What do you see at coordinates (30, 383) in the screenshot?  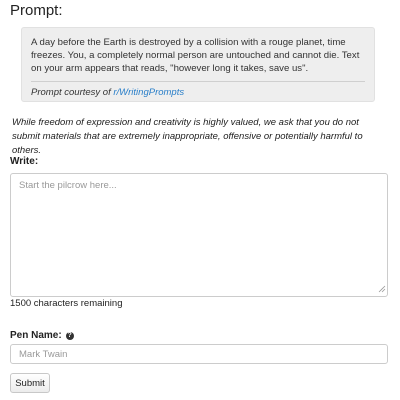 I see `submit-button: Submit` at bounding box center [30, 383].